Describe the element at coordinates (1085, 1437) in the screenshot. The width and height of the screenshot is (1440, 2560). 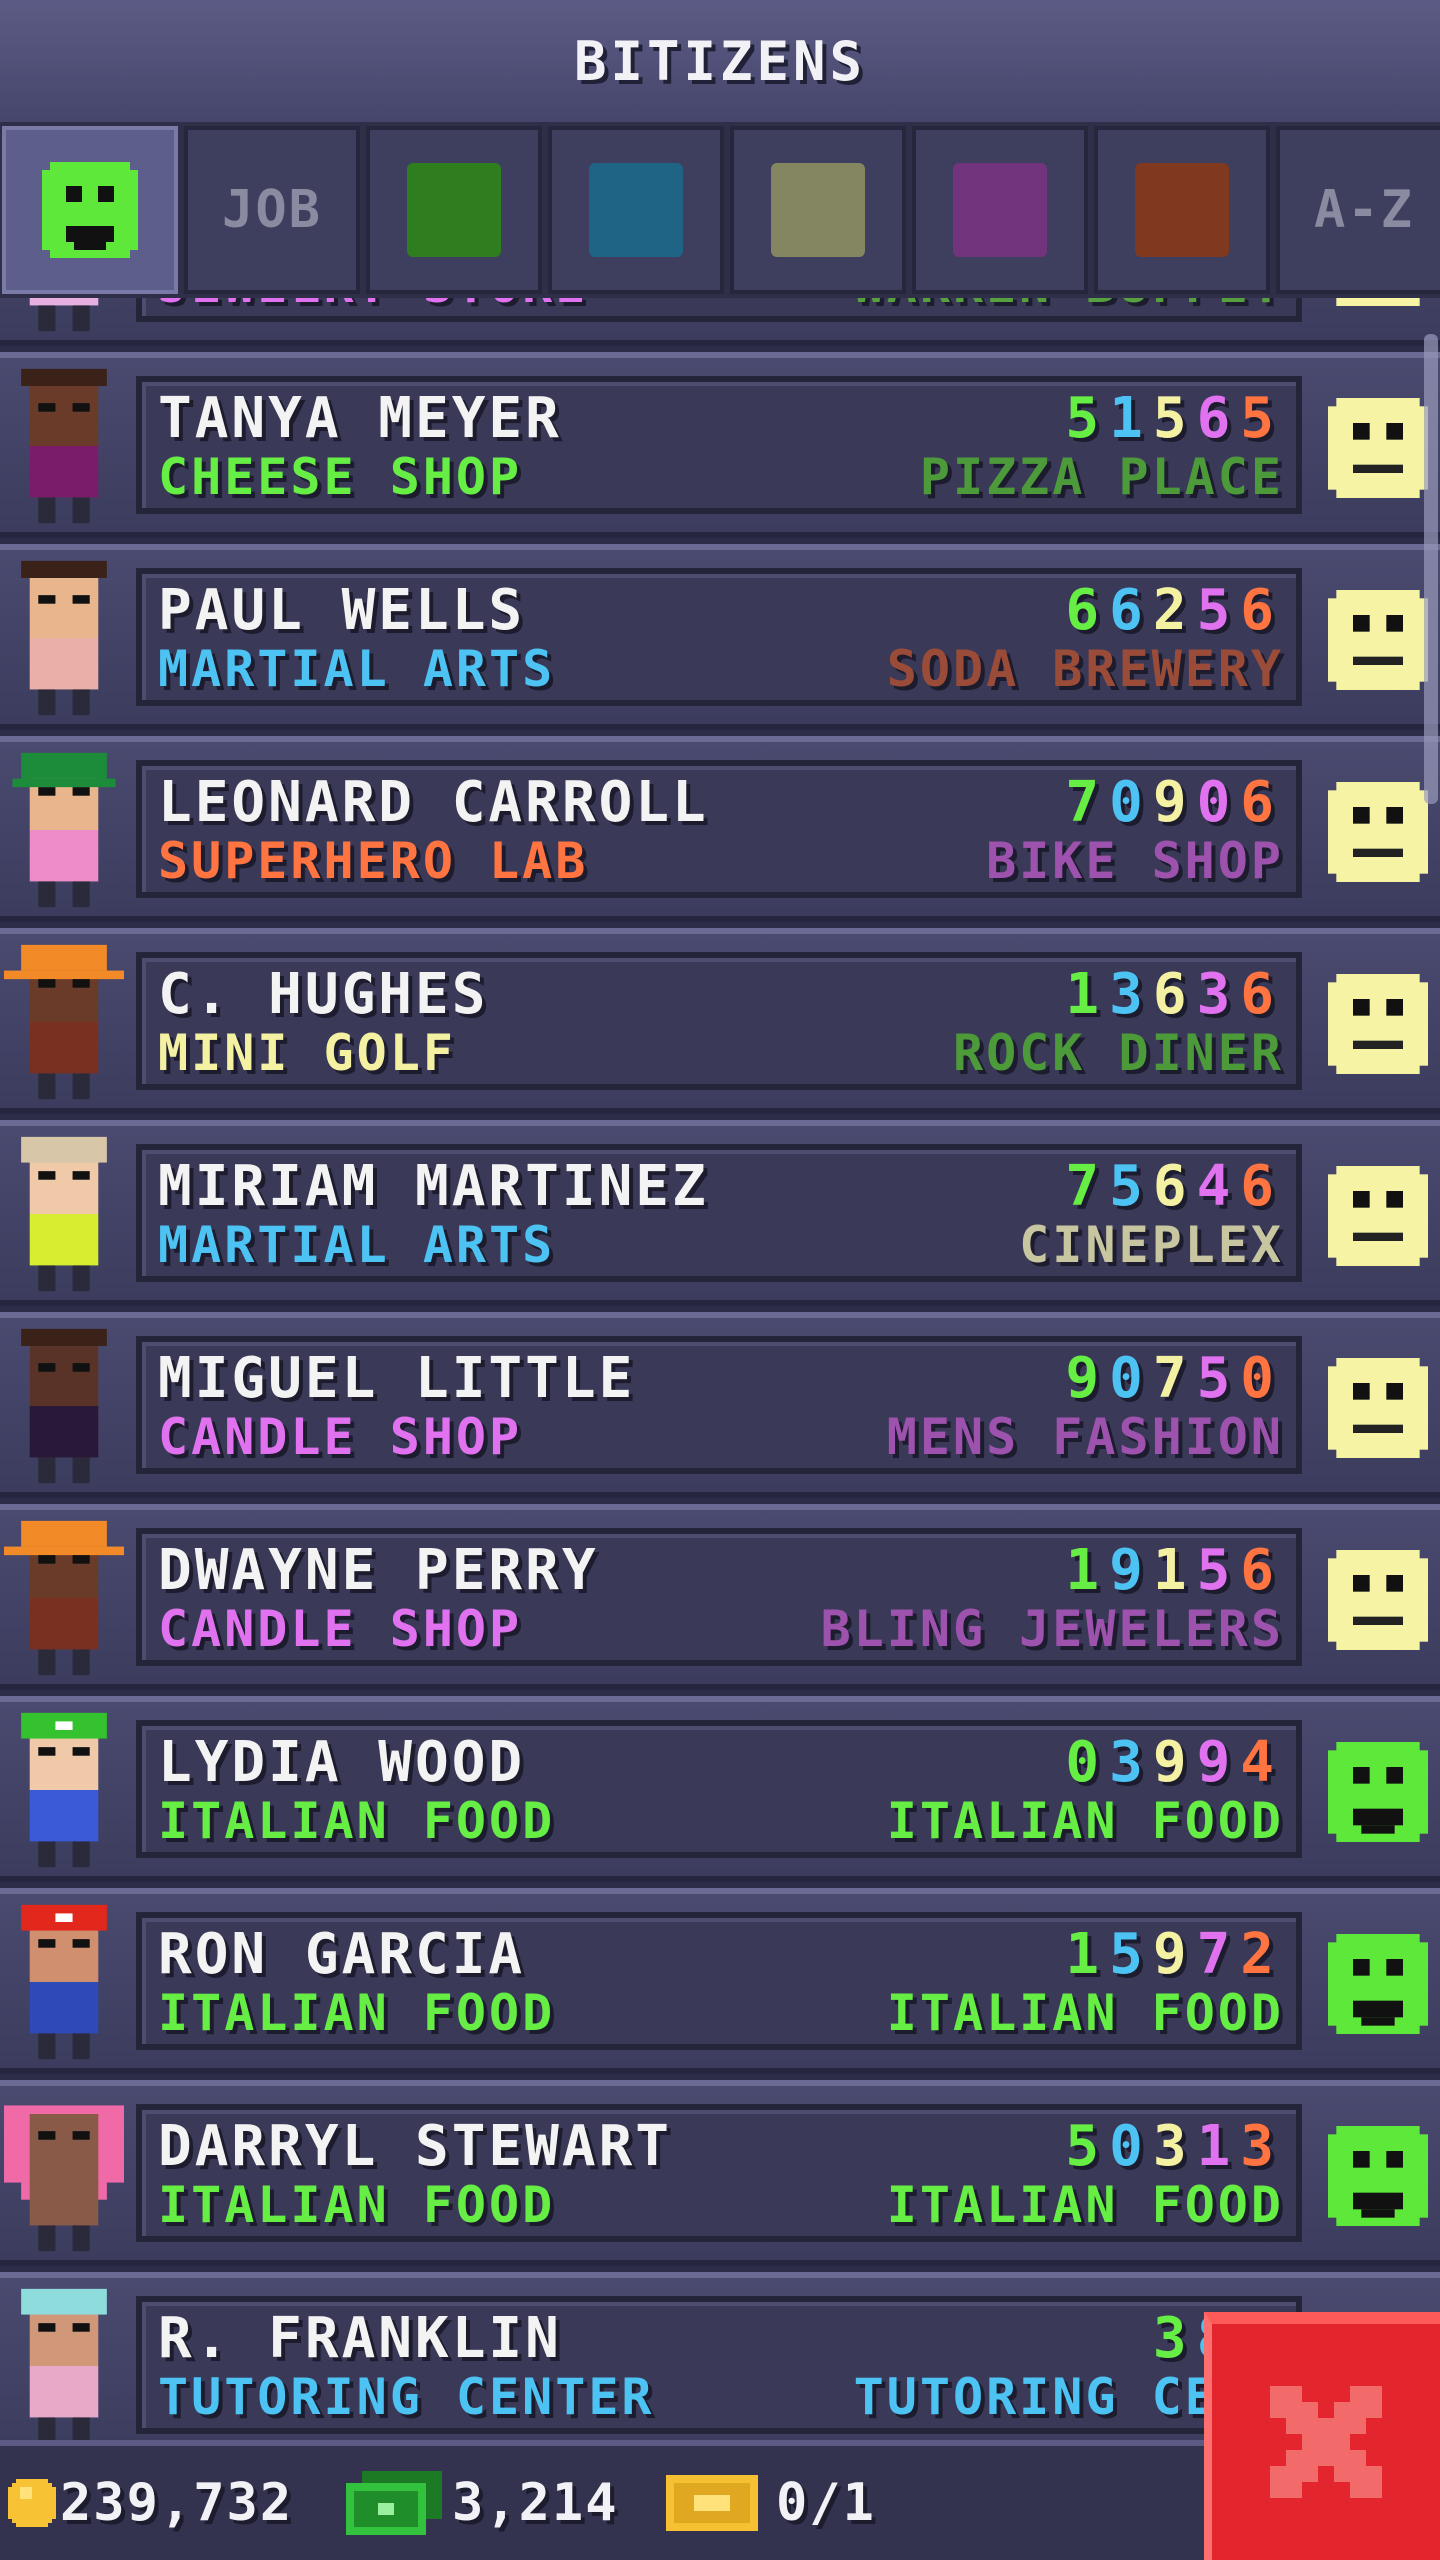
I see `bitizen-dream-job: MENS FASHION` at that location.